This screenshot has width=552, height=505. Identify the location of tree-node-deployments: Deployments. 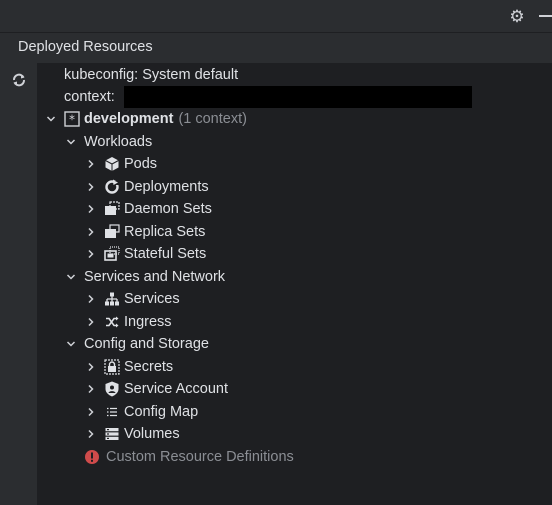
(146, 187).